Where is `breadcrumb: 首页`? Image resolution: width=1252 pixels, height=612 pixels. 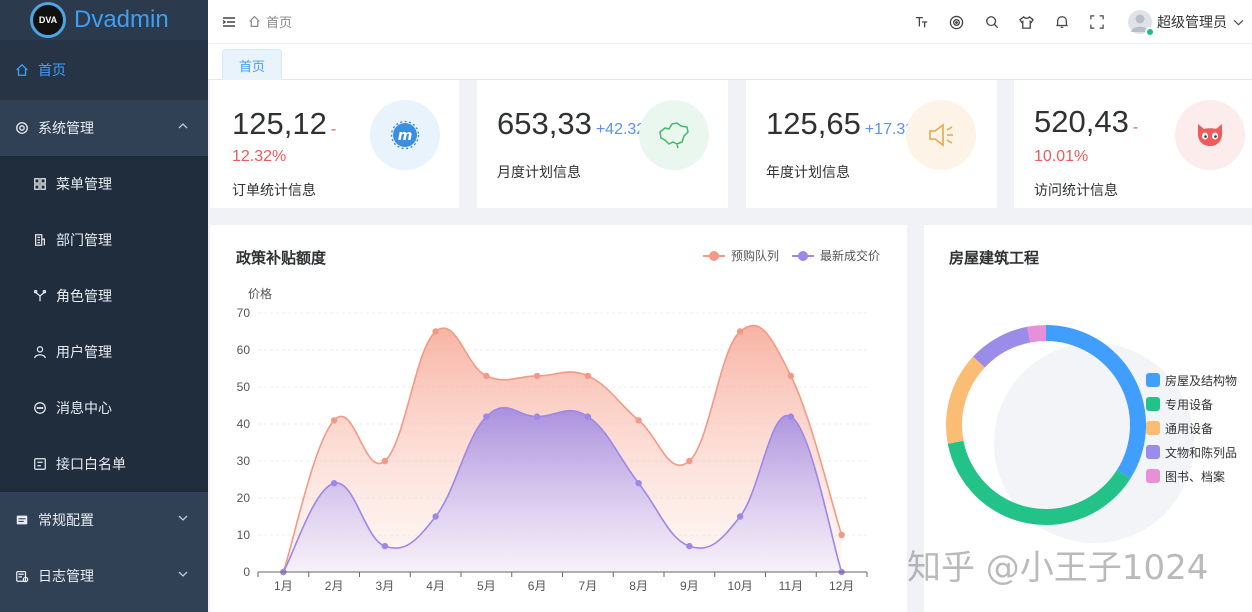 breadcrumb: 首页 is located at coordinates (270, 21).